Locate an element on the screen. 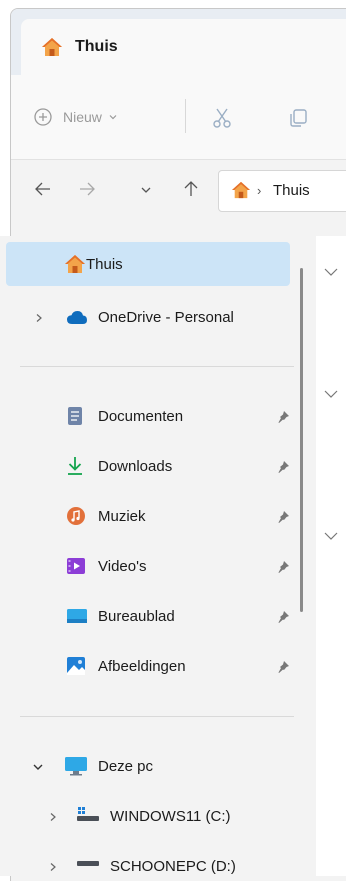  sidebar-item-drive-d: SCHOONEPC (D:) is located at coordinates (148, 866).